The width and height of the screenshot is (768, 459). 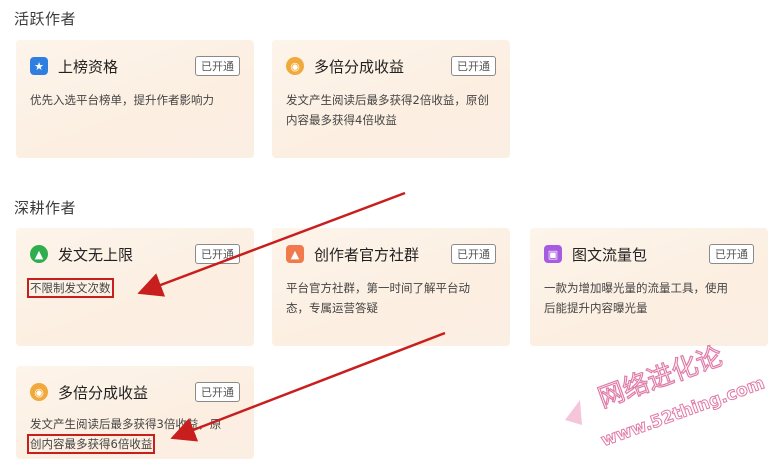 What do you see at coordinates (666, 395) in the screenshot?
I see `watermark-logo: 网络进化论 www.52thing.com` at bounding box center [666, 395].